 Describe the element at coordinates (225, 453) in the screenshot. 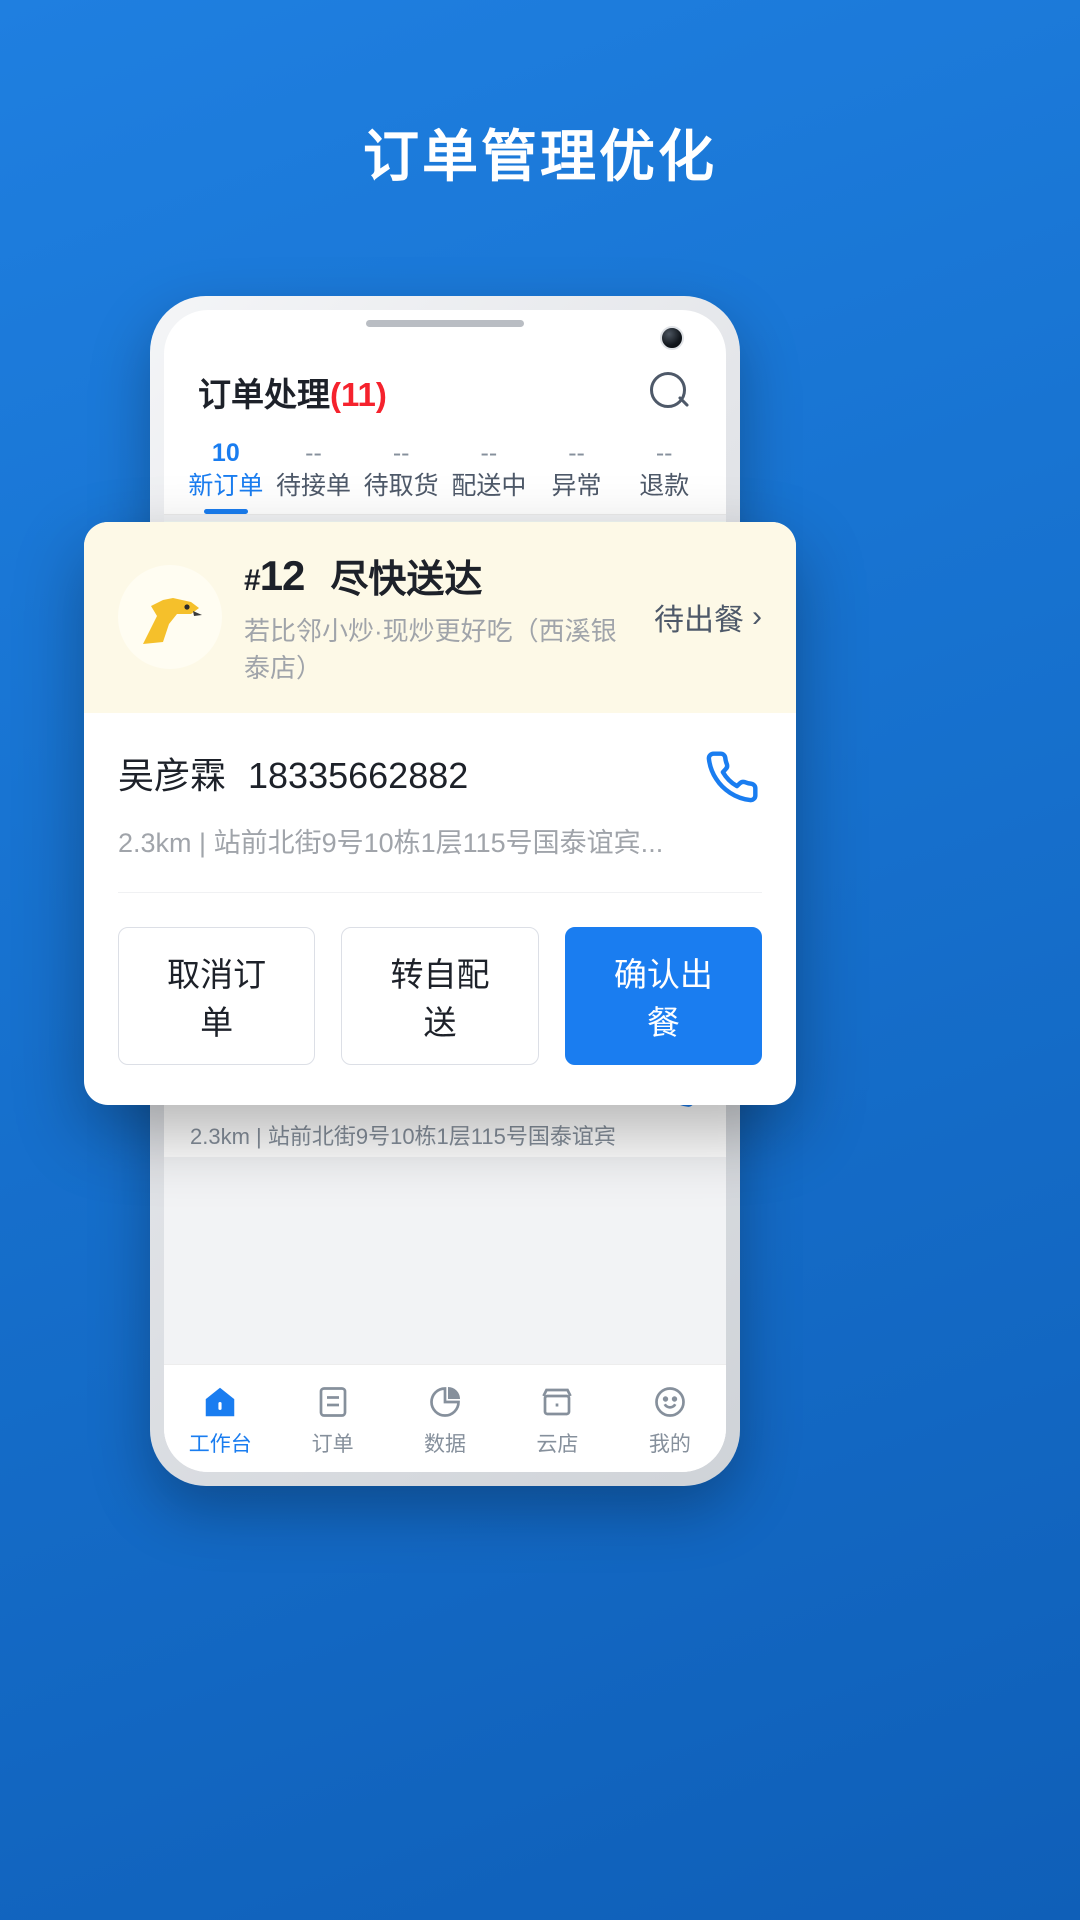

I see `tab-count: 10` at that location.